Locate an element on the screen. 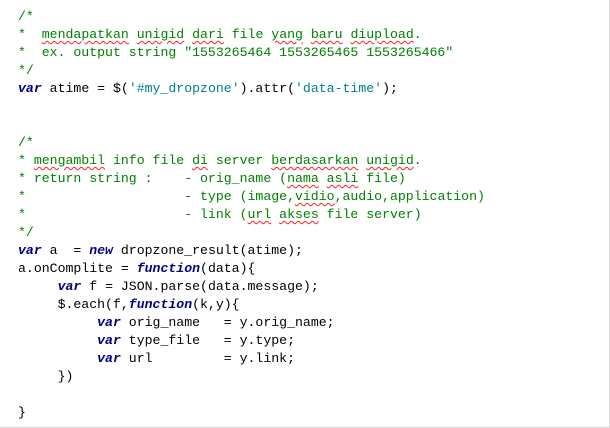  code-comment-token: server is located at coordinates (239, 160).